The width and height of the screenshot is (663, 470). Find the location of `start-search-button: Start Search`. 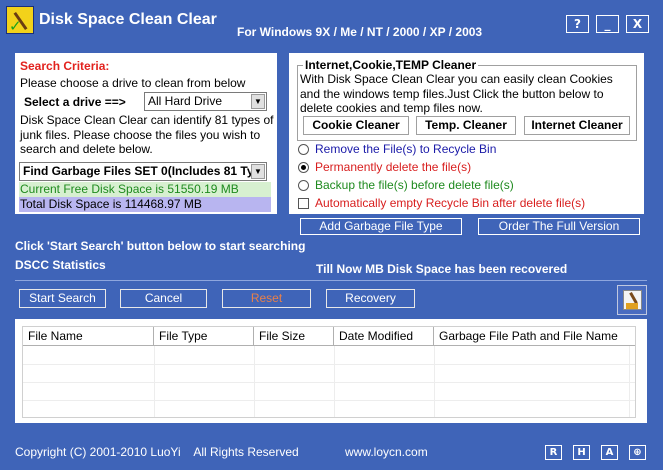

start-search-button: Start Search is located at coordinates (62, 298).